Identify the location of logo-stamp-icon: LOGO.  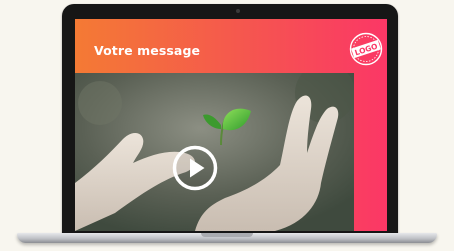
(366, 49).